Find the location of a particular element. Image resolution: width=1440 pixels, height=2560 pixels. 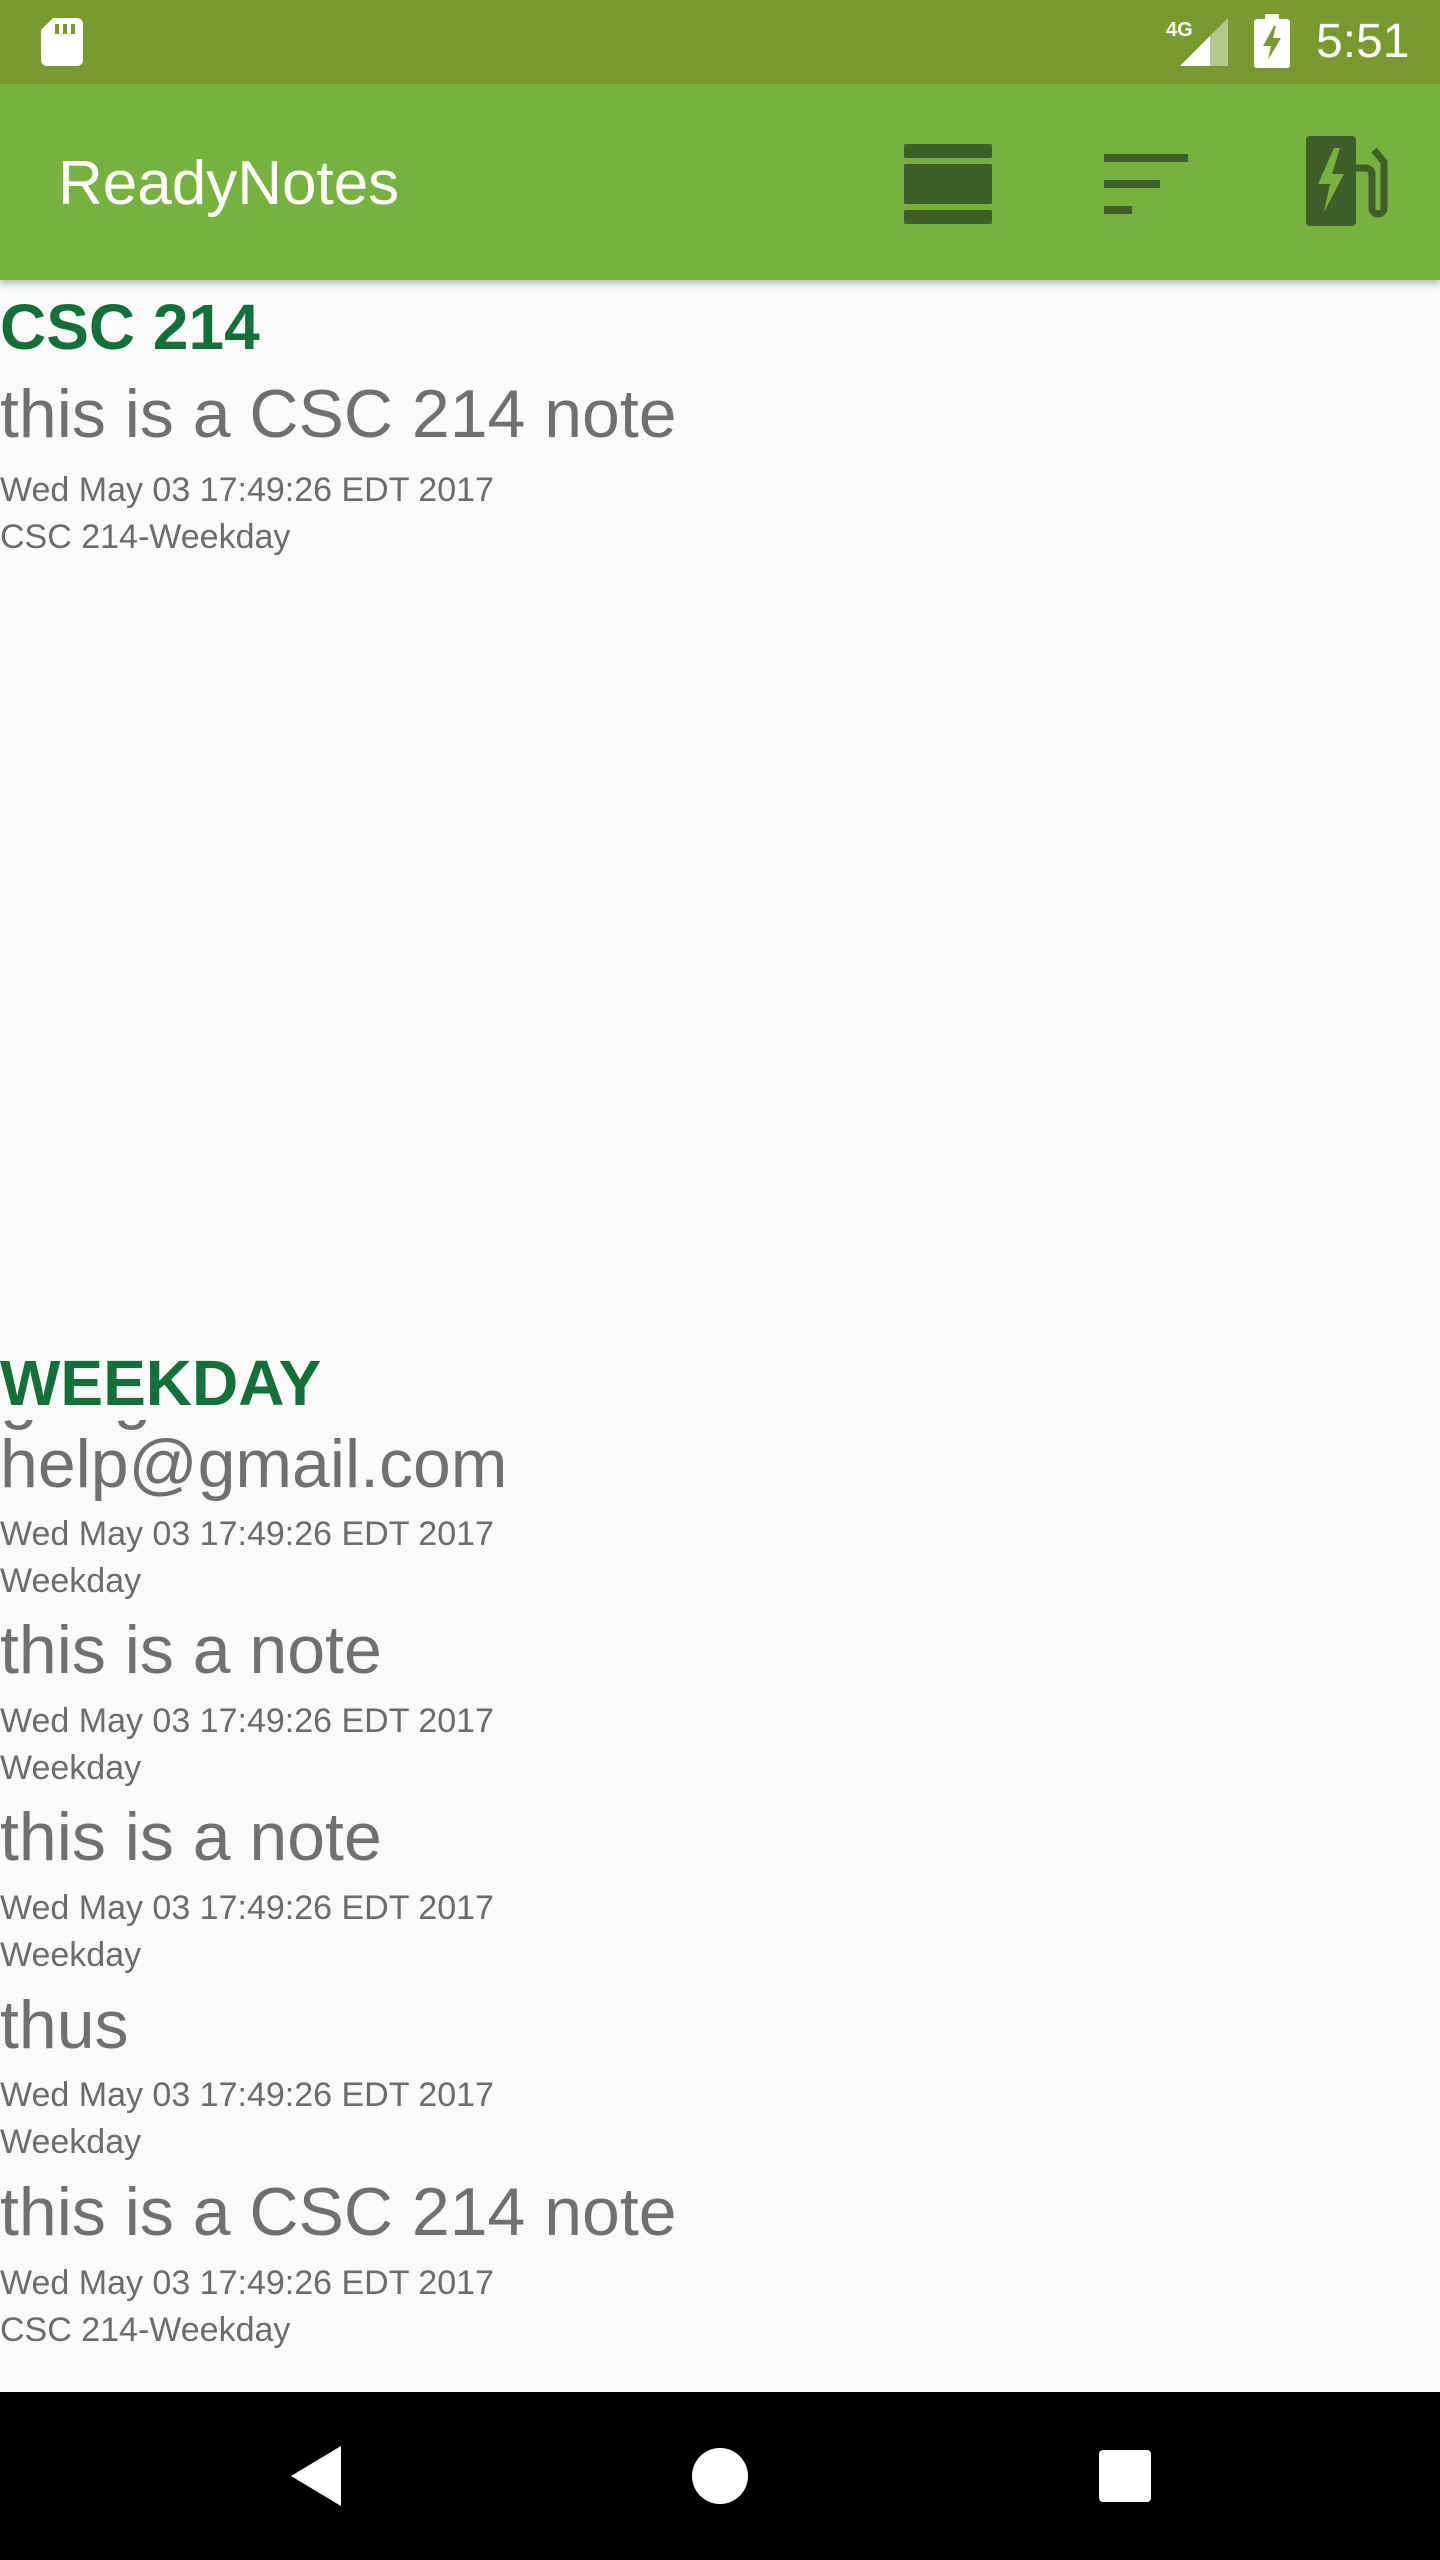

navigation-bar is located at coordinates (720, 2476).